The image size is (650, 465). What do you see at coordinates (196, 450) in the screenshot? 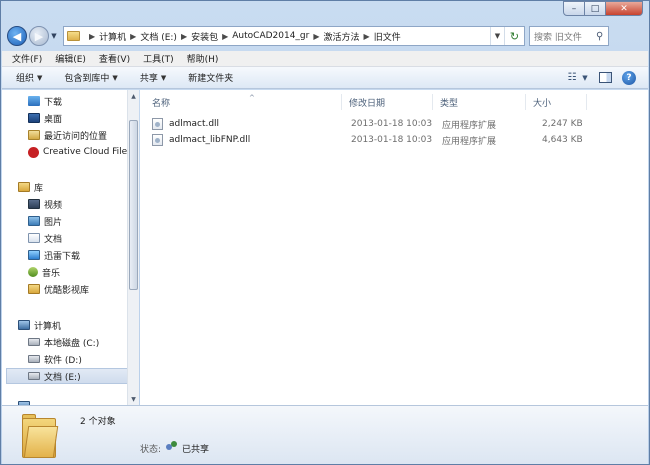
I see `status-value: 已共享` at bounding box center [196, 450].